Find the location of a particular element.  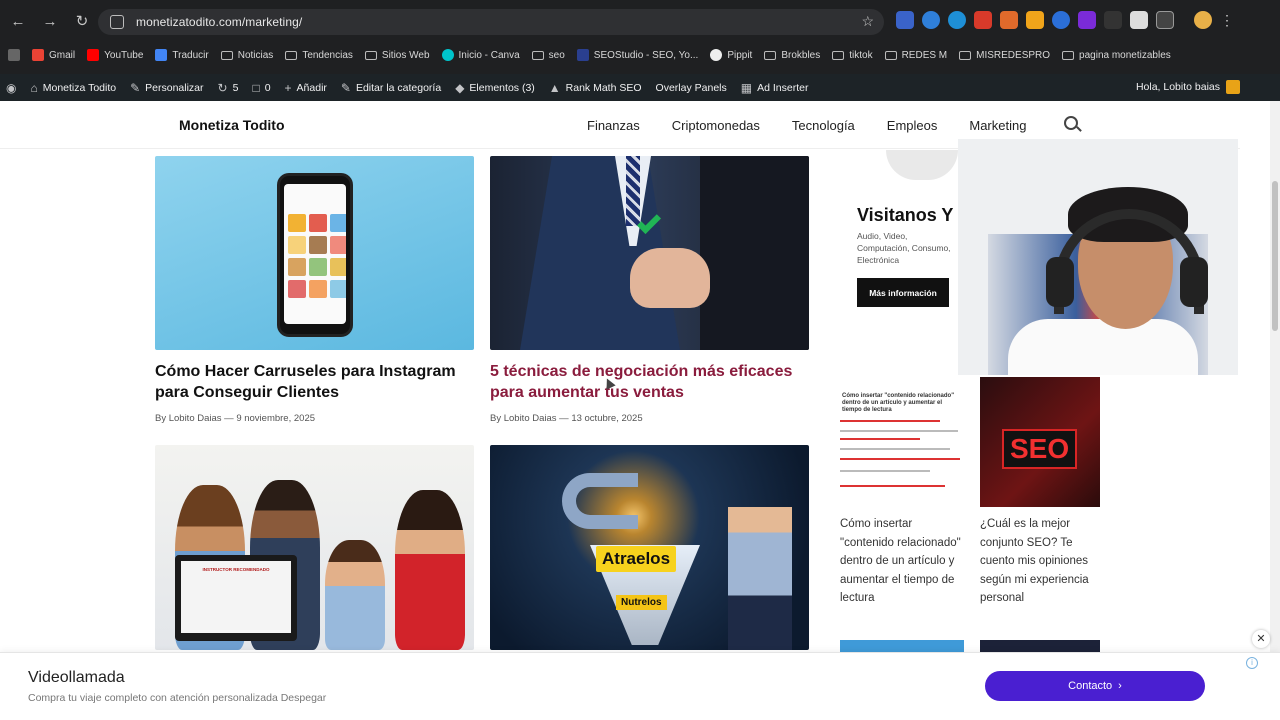

extensions-puzzle-icon is located at coordinates (1165, 20).